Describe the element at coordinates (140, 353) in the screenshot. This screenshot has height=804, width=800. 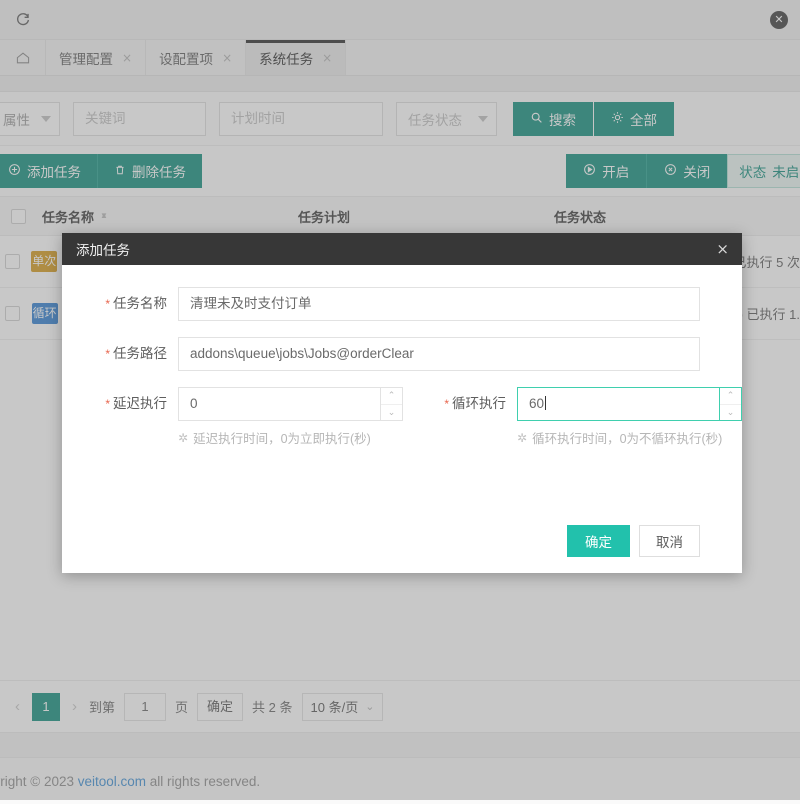
I see `task-path-label-text: 任务路径` at that location.